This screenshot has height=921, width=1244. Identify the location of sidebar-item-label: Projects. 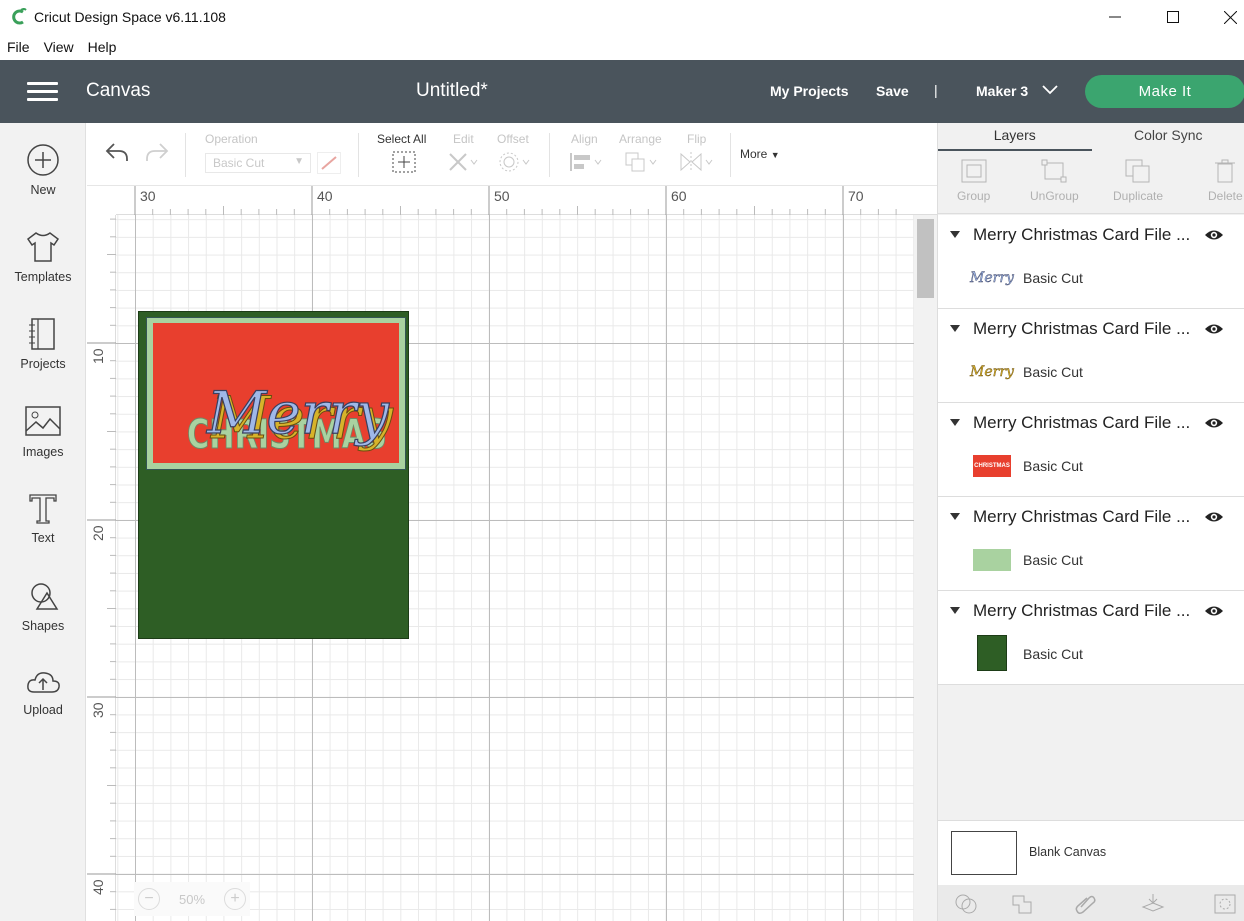
(43, 364).